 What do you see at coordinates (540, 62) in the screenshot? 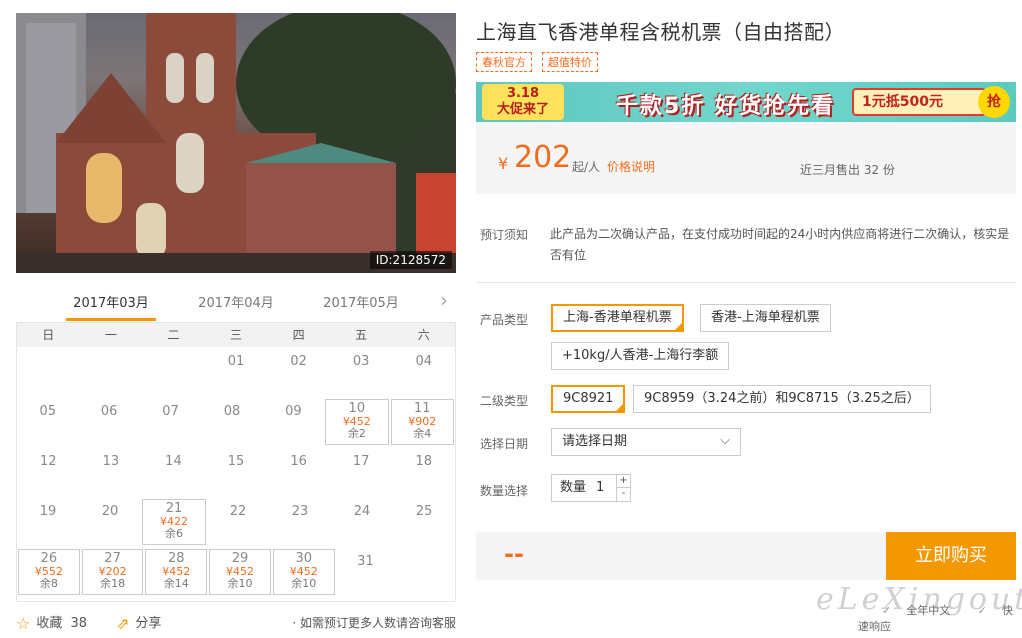
I see `product-tags: 春秋官方 超值特价` at bounding box center [540, 62].